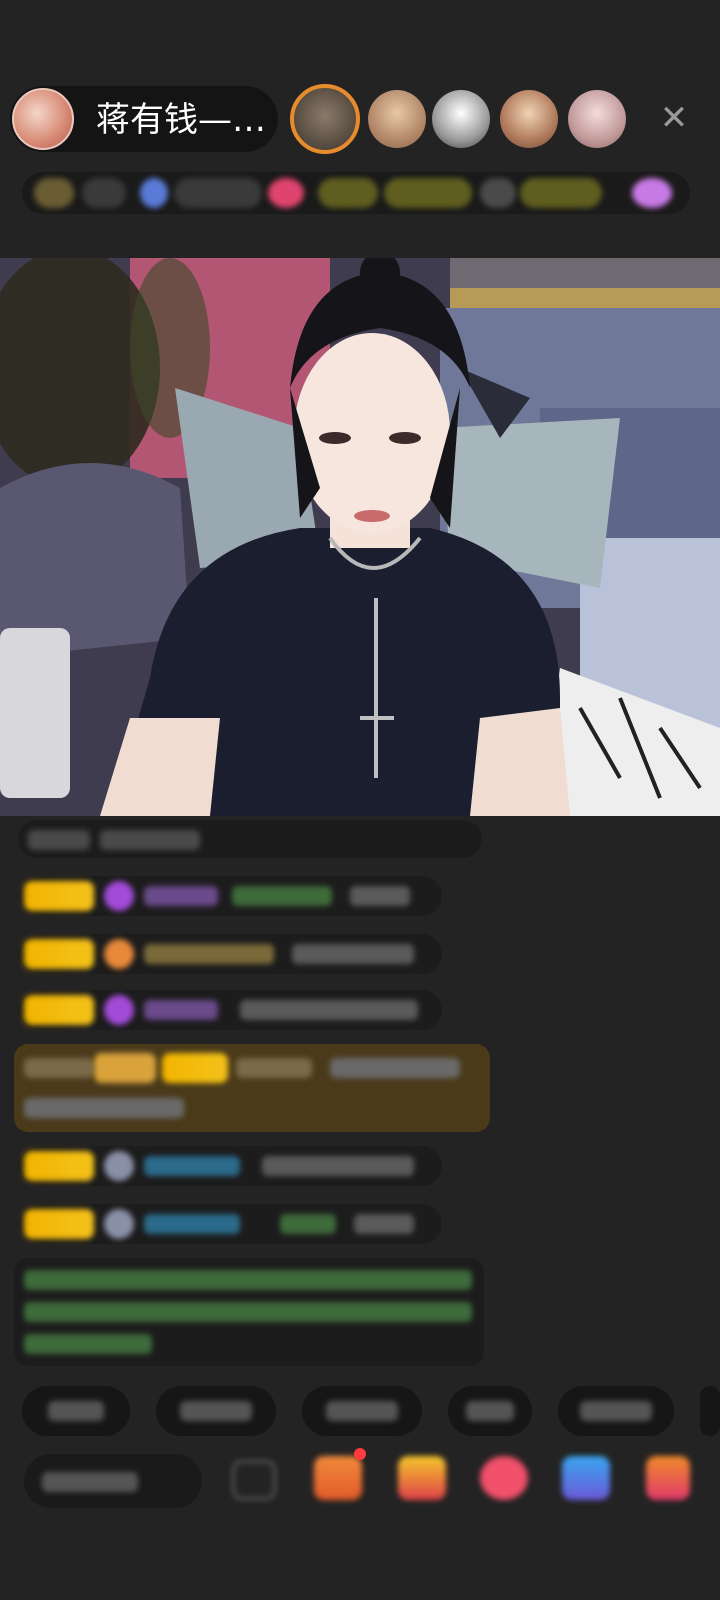  I want to click on share-icon, so click(586, 1478).